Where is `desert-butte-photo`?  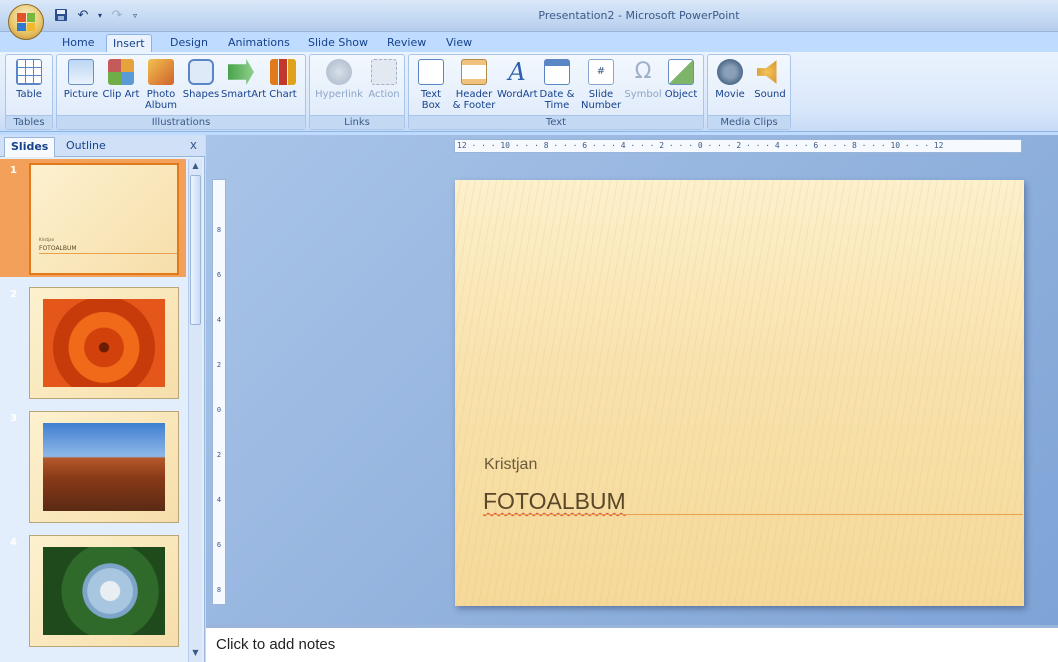 desert-butte-photo is located at coordinates (104, 467).